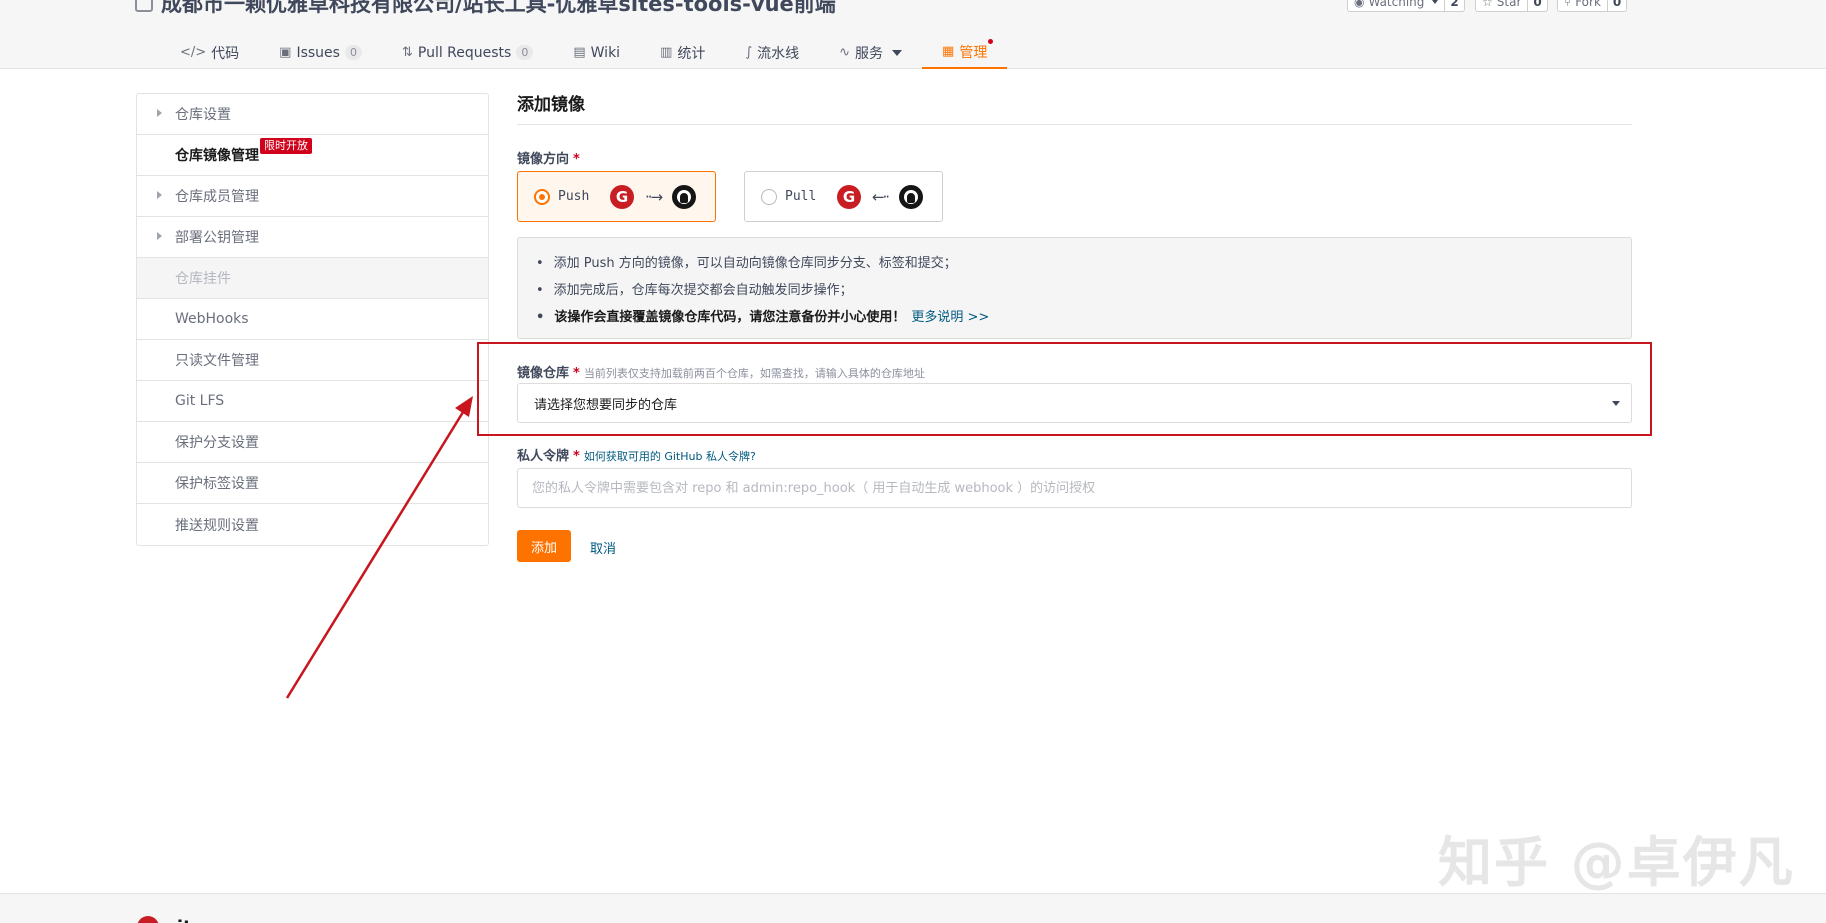  I want to click on tab-code: </> 代码, so click(209, 52).